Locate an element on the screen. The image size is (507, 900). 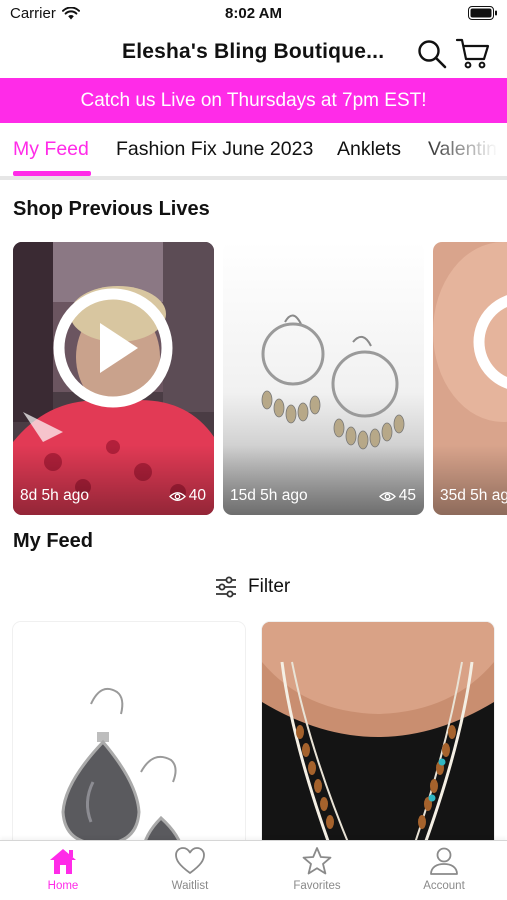
tab-account: Account is located at coordinates (444, 869).